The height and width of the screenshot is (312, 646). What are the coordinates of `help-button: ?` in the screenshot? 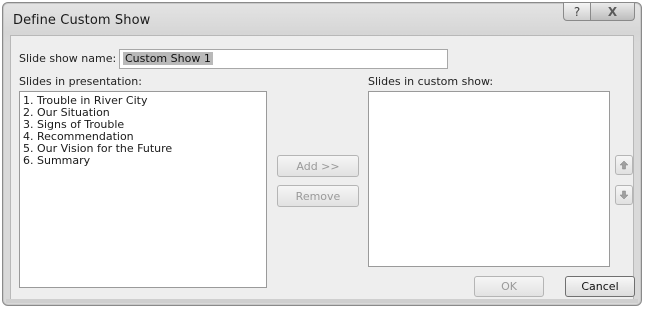 It's located at (577, 12).